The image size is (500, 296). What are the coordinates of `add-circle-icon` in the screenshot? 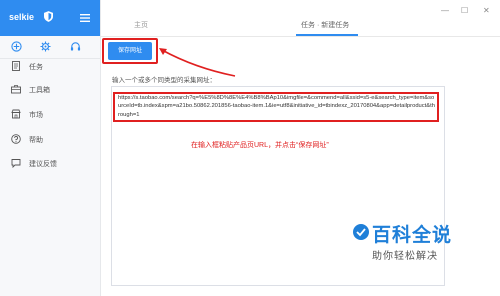 It's located at (16, 46).